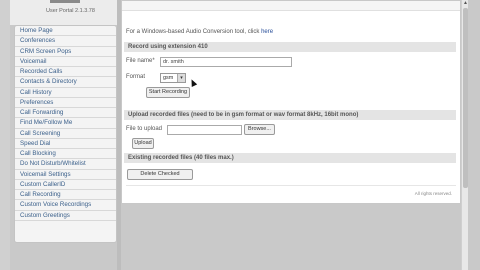 This screenshot has height=270, width=480. I want to click on page-scrollbar: ▲, so click(464, 135).